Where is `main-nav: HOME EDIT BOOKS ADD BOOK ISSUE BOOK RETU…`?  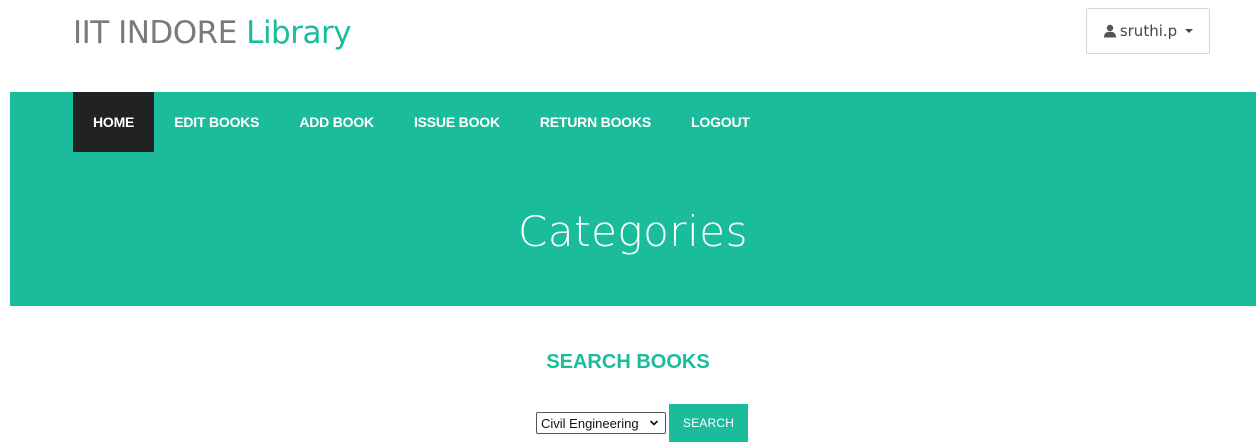
main-nav: HOME EDIT BOOKS ADD BOOK ISSUE BOOK RETU… is located at coordinates (421, 122).